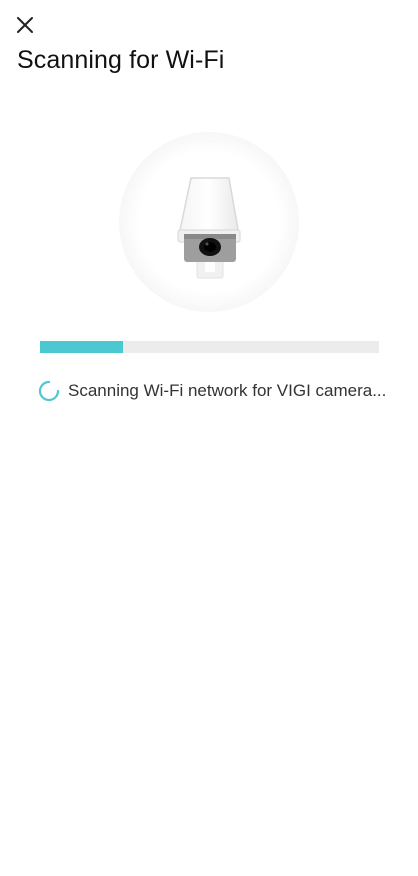 This screenshot has width=418, height=876. Describe the element at coordinates (209, 347) in the screenshot. I see `progress-bar` at that location.